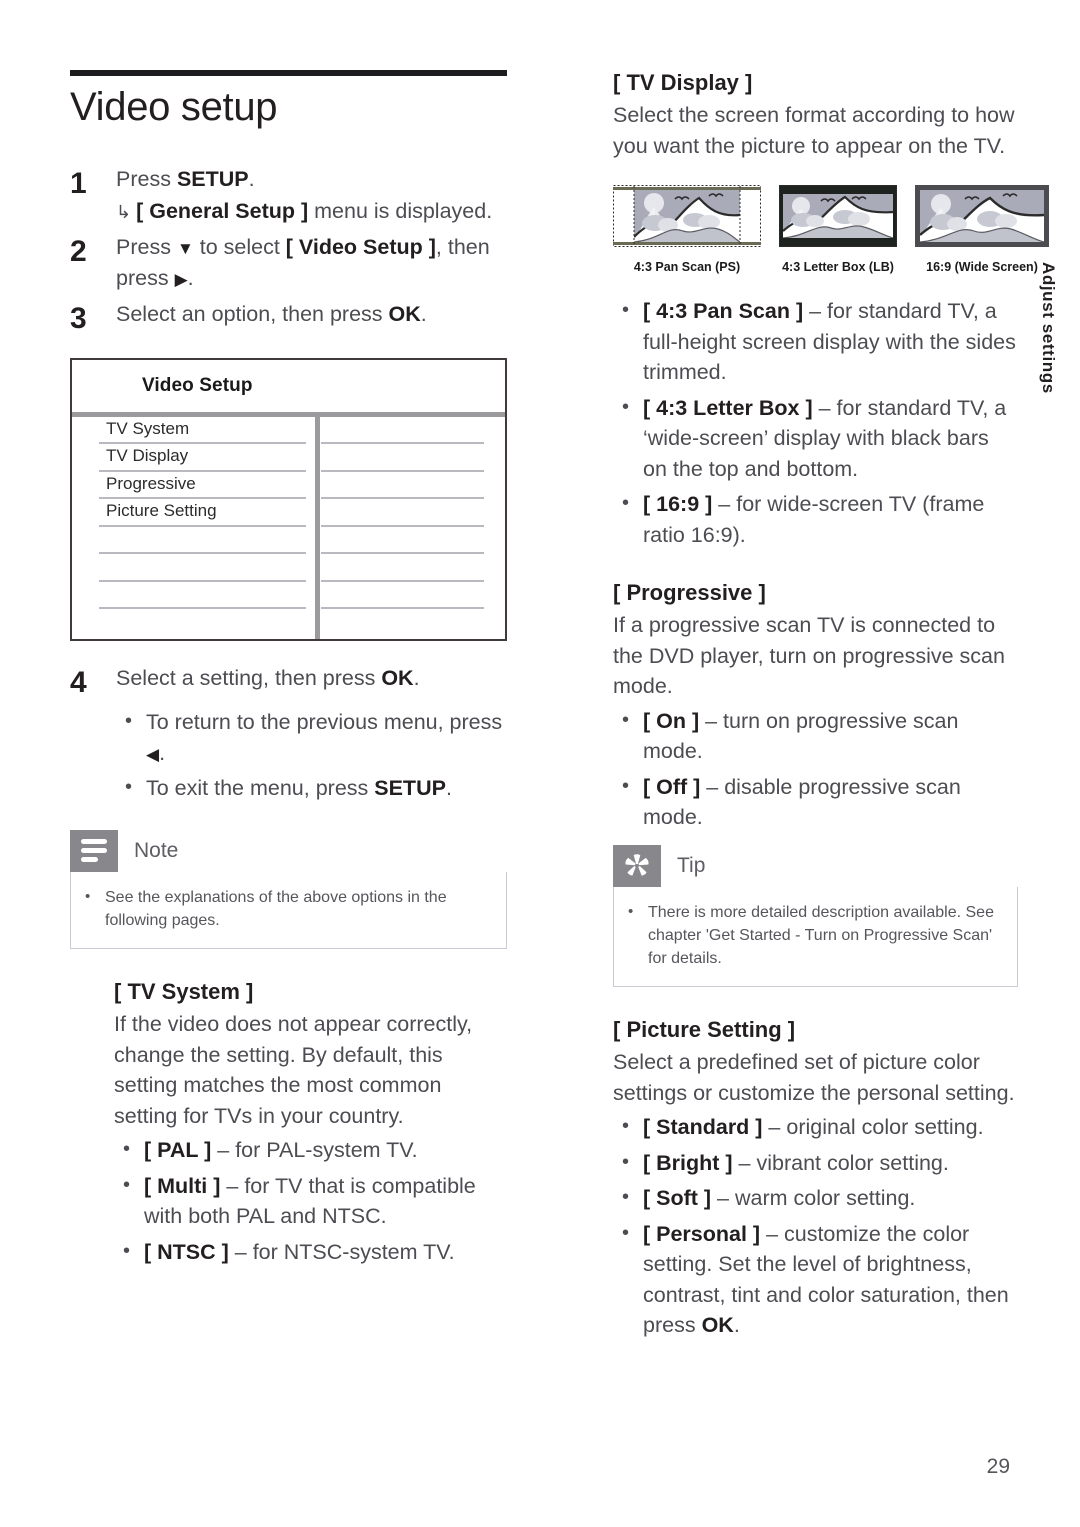 The width and height of the screenshot is (1080, 1527). I want to click on step-3-text-b: ., so click(423, 314).